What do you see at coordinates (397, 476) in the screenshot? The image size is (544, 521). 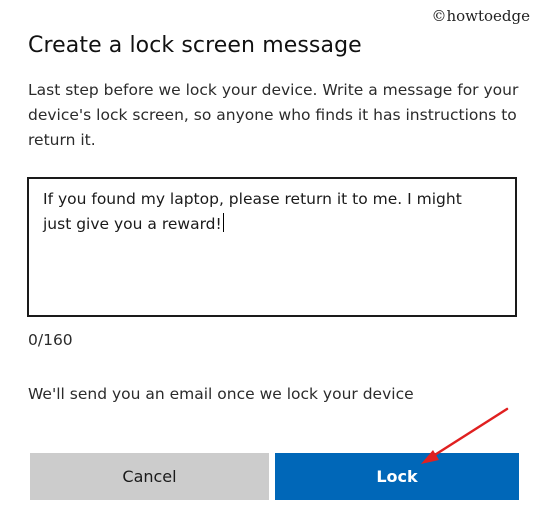 I see `lock-button: Lock` at bounding box center [397, 476].